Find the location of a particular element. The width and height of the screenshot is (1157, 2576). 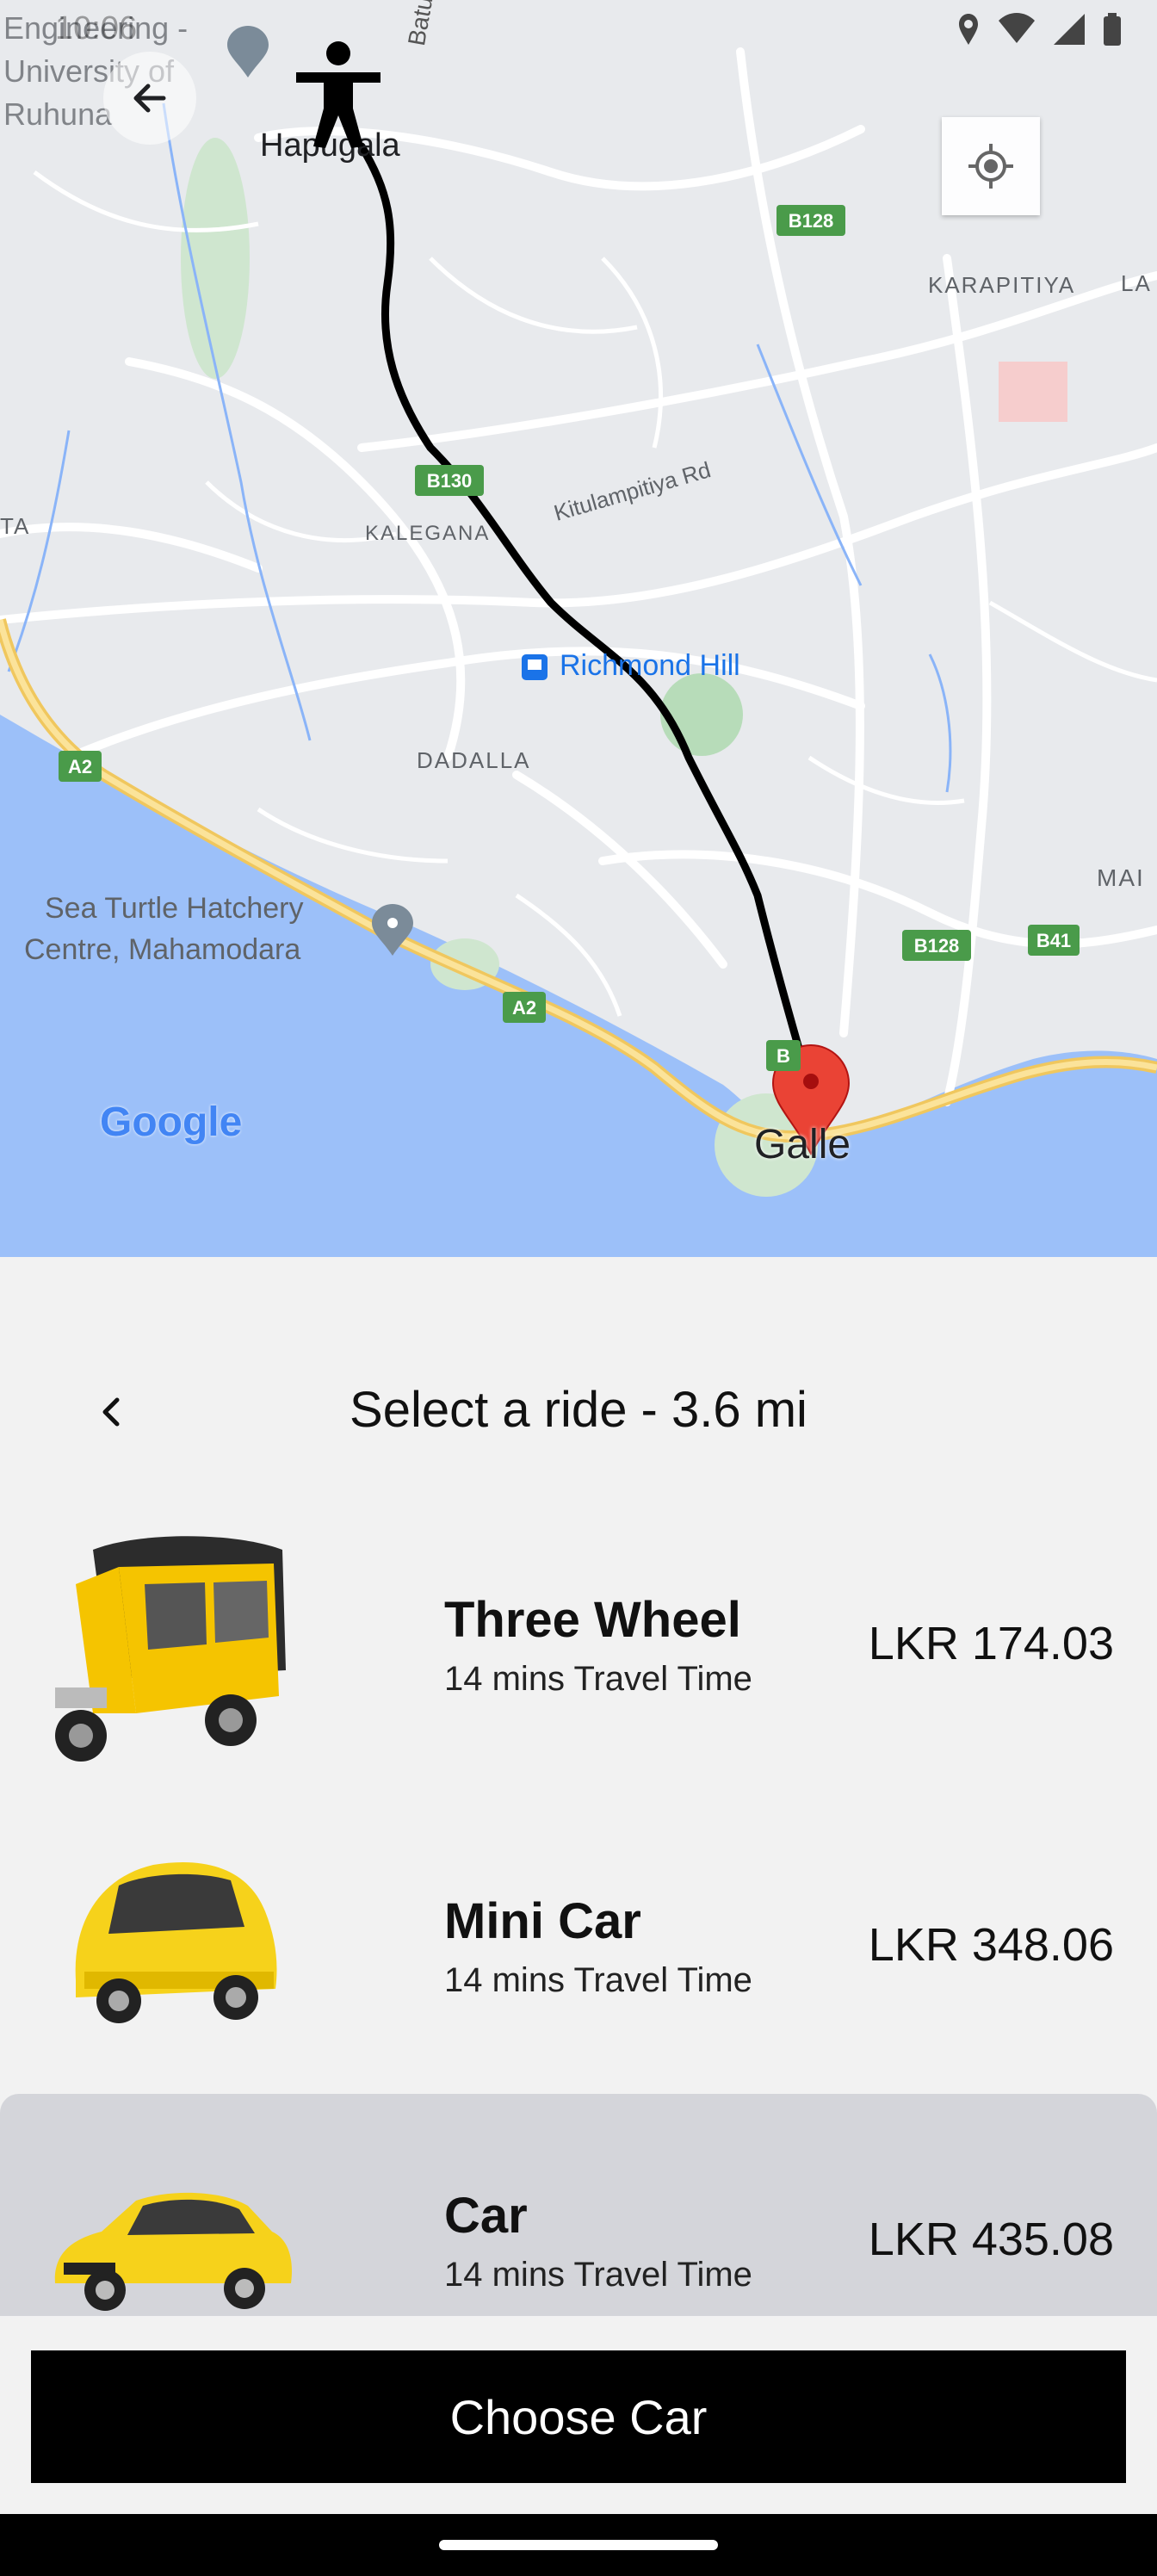

map-label-ta: TA is located at coordinates (16, 526).